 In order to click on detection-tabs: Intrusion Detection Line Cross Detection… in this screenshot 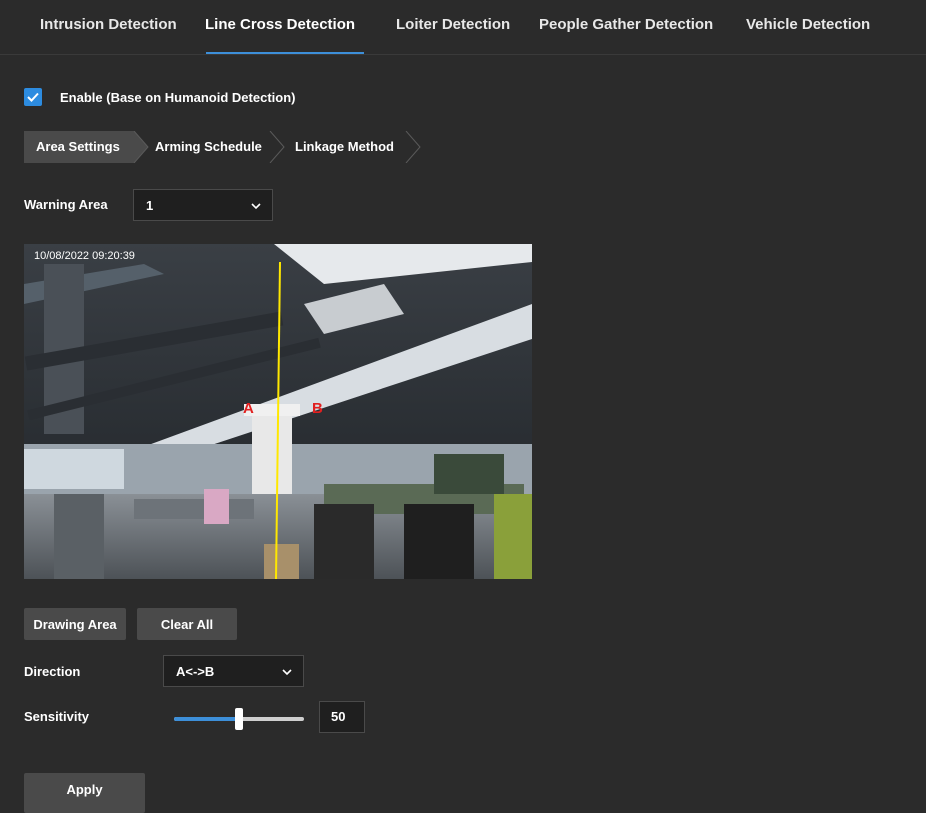, I will do `click(463, 27)`.